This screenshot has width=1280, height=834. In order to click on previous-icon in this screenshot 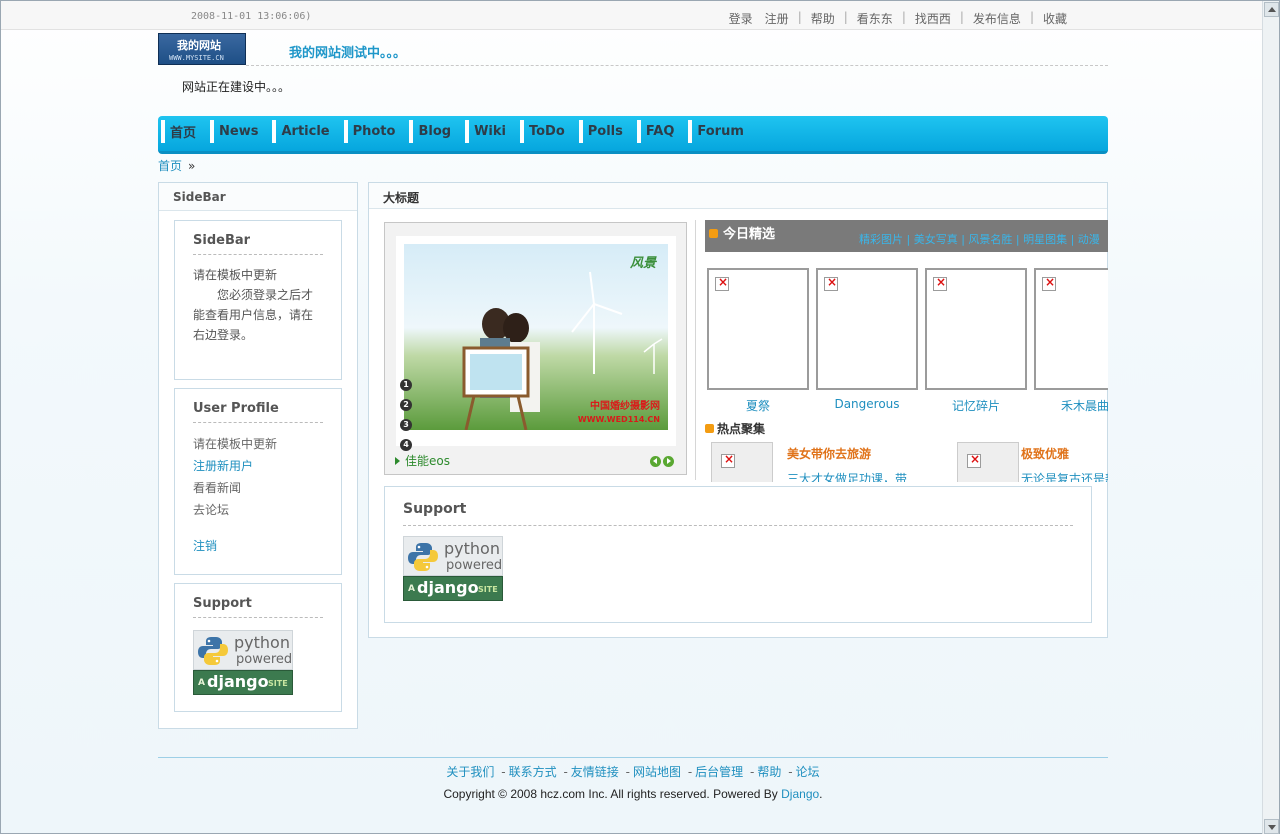, I will do `click(655, 461)`.